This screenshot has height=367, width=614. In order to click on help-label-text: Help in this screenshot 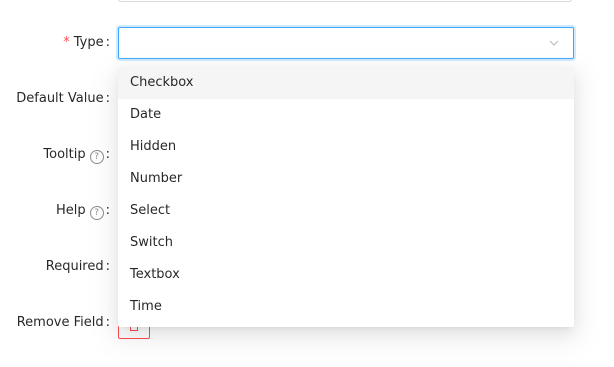, I will do `click(70, 210)`.